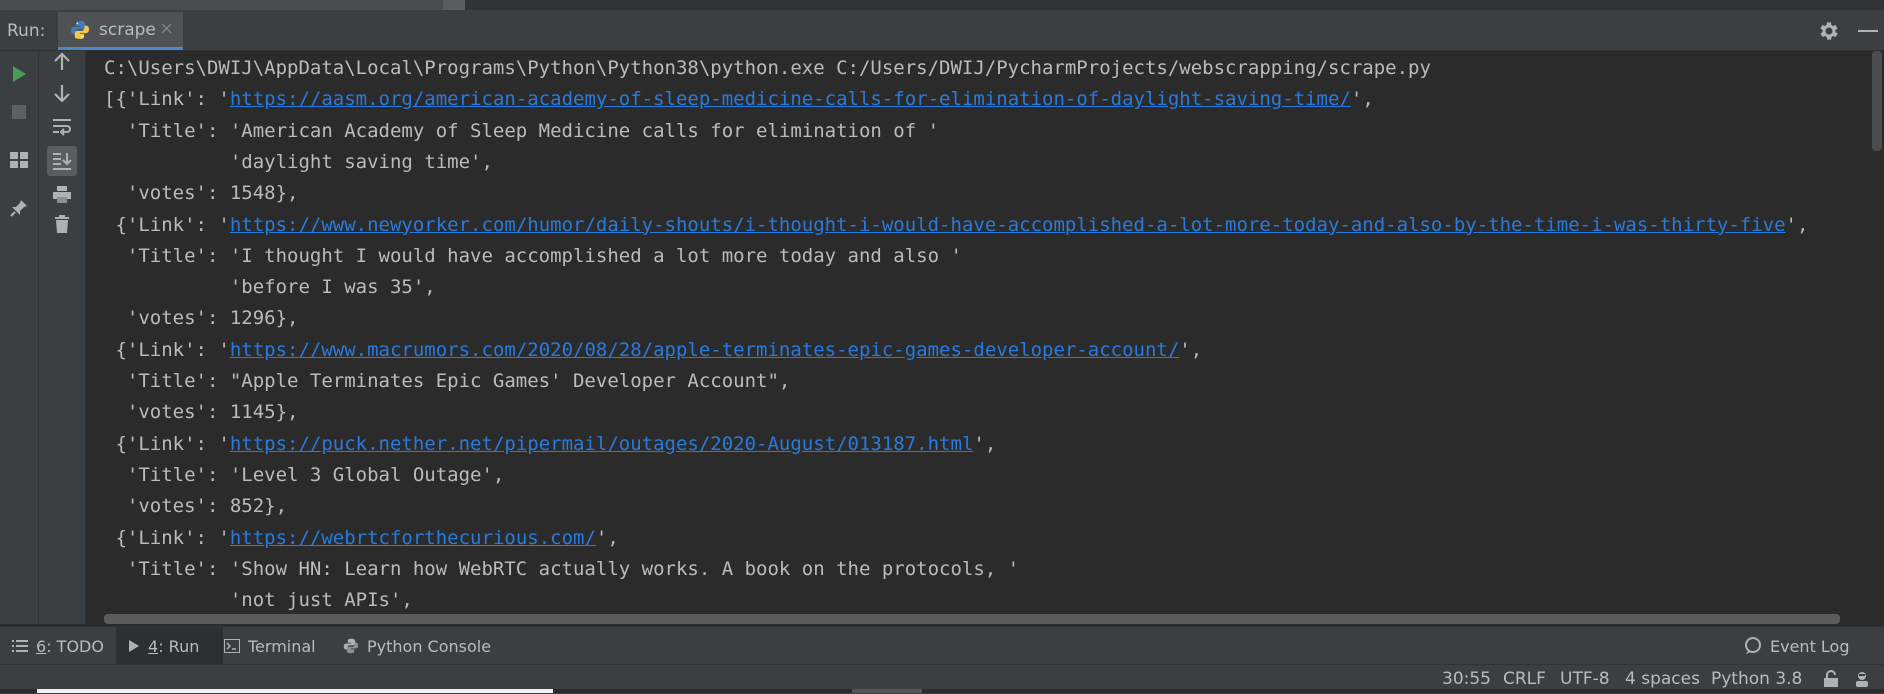  What do you see at coordinates (1877, 101) in the screenshot?
I see `vertical-scrollbar` at bounding box center [1877, 101].